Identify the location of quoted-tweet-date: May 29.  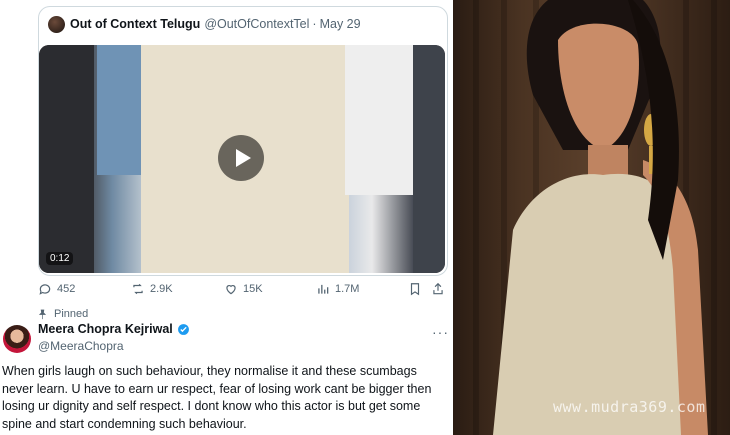
(340, 24).